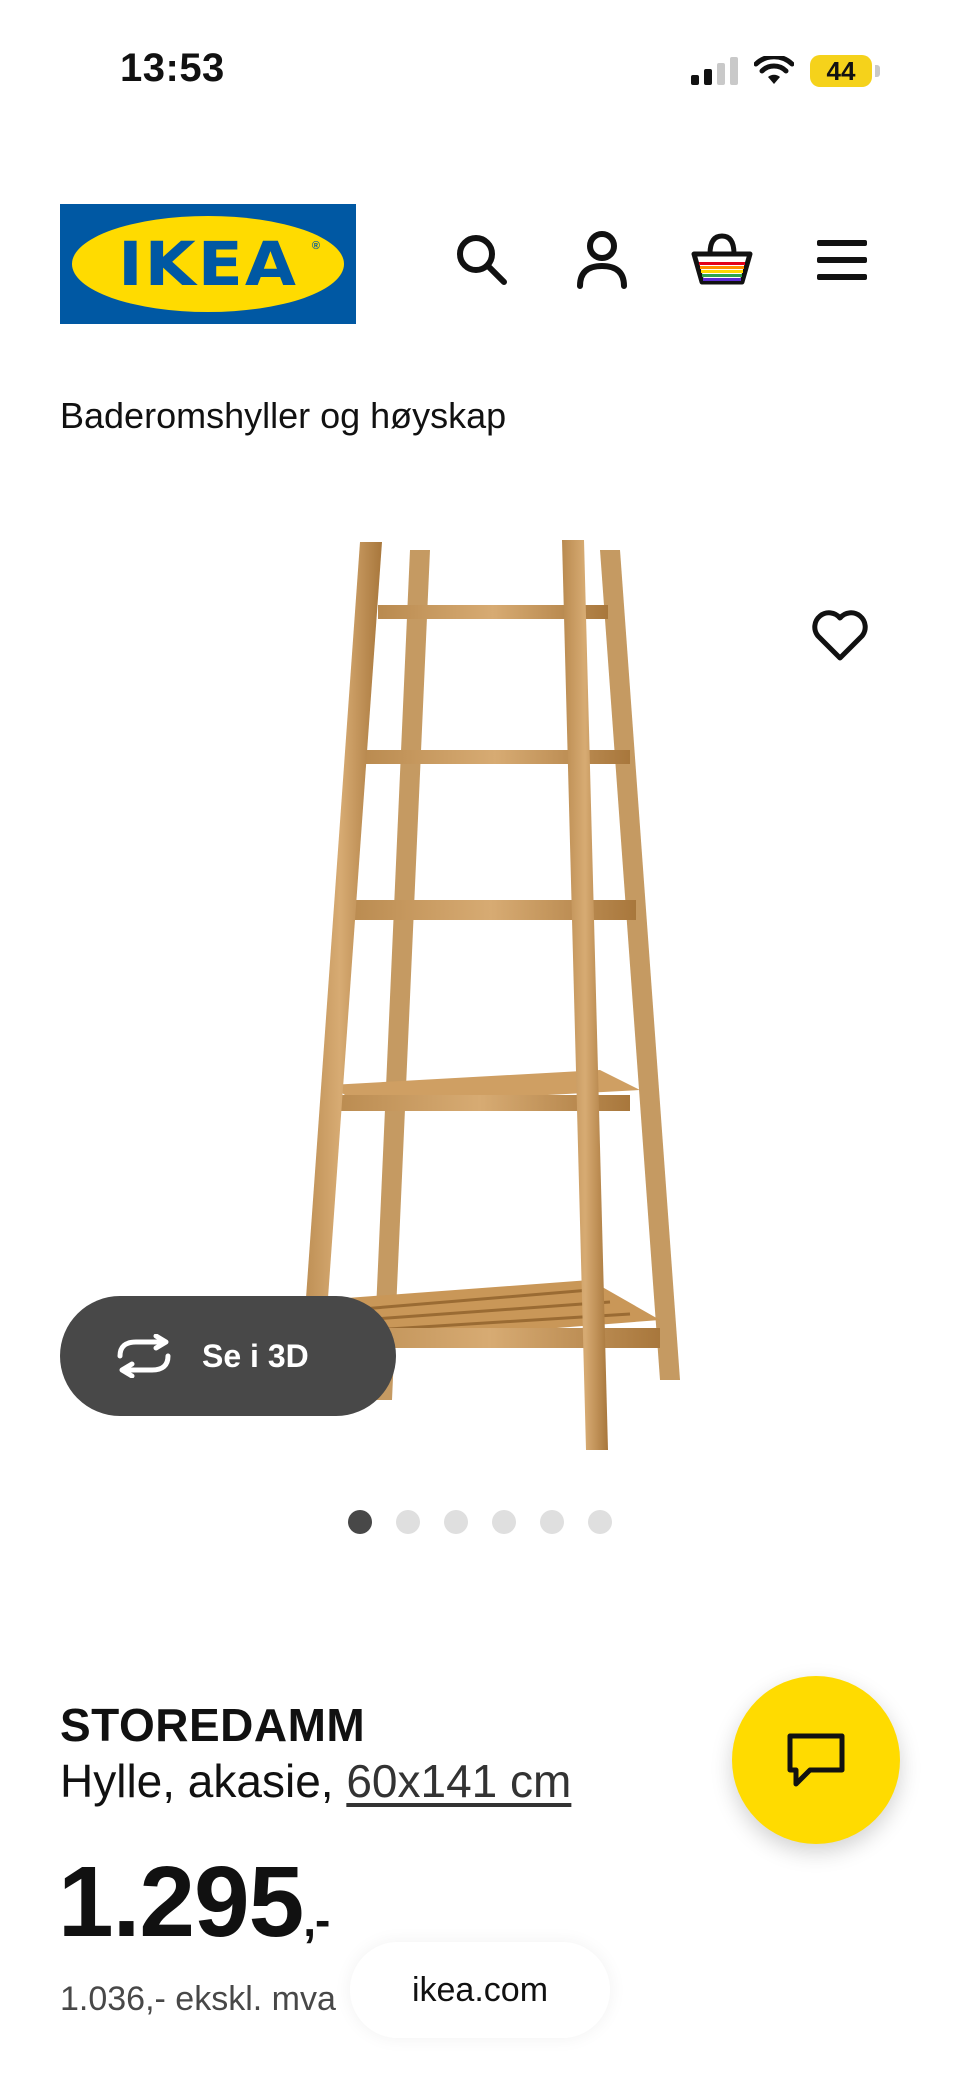  I want to click on cart-icon, so click(722, 260).